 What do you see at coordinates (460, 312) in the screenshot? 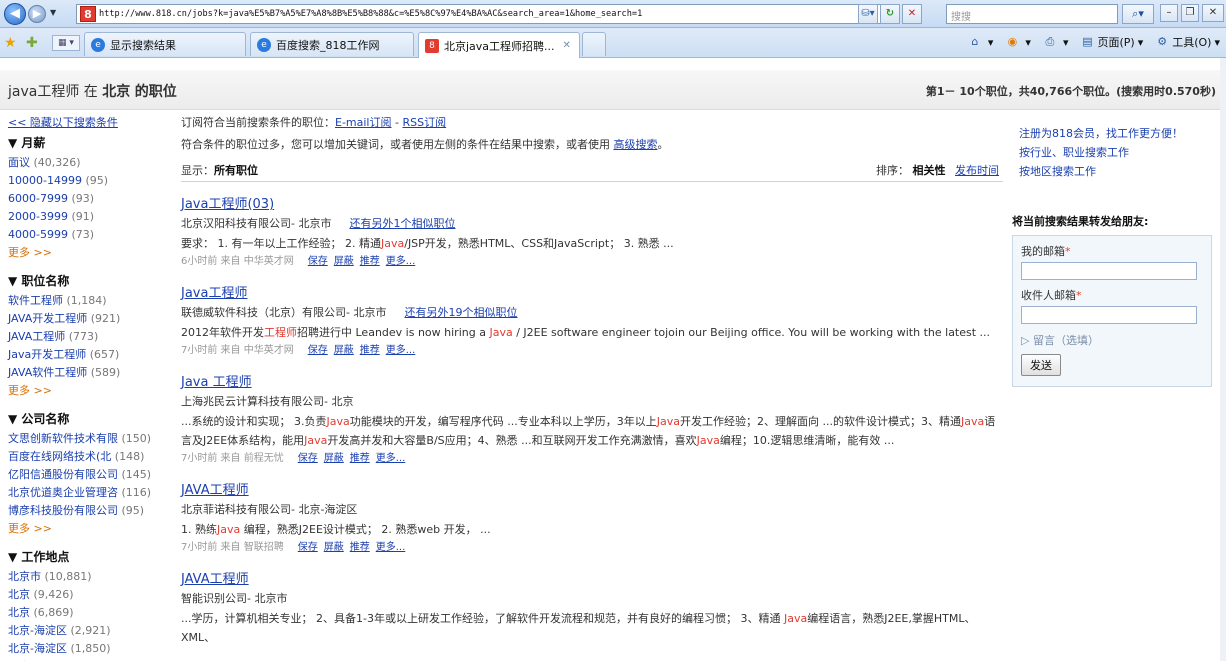
I see `similar-jobs-link: 还有另外19个相似职位` at bounding box center [460, 312].